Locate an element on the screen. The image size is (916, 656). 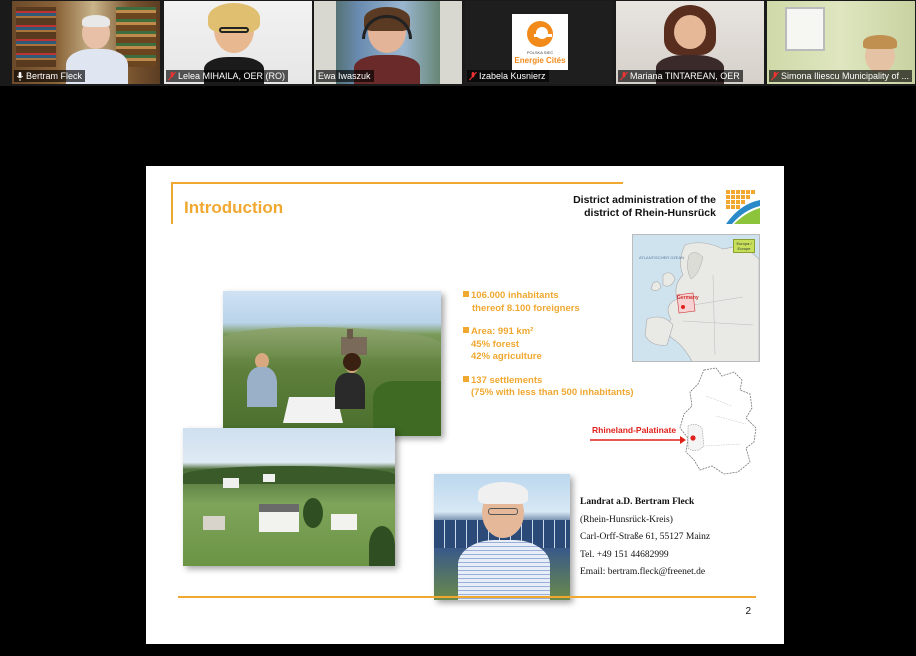
fact-main: Area: 991 km² is located at coordinates (502, 331).